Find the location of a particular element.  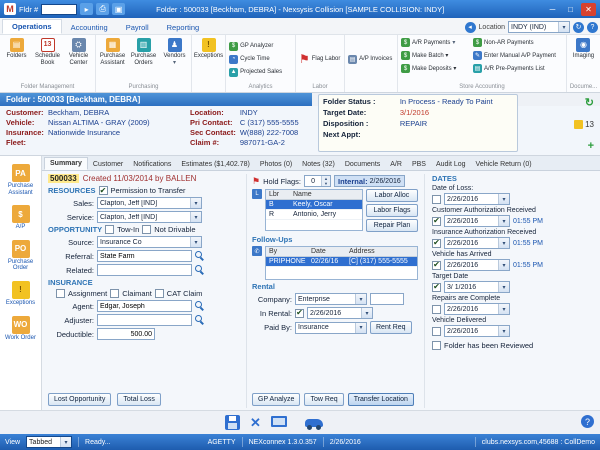

tab-reporting: Reporting is located at coordinates (183, 27).